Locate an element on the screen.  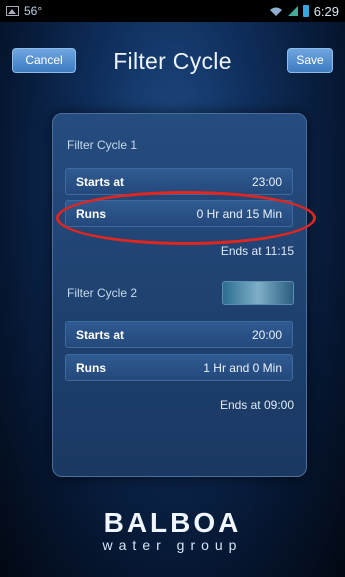
runs-value: 1 Hr and 0 Min is located at coordinates (242, 367).